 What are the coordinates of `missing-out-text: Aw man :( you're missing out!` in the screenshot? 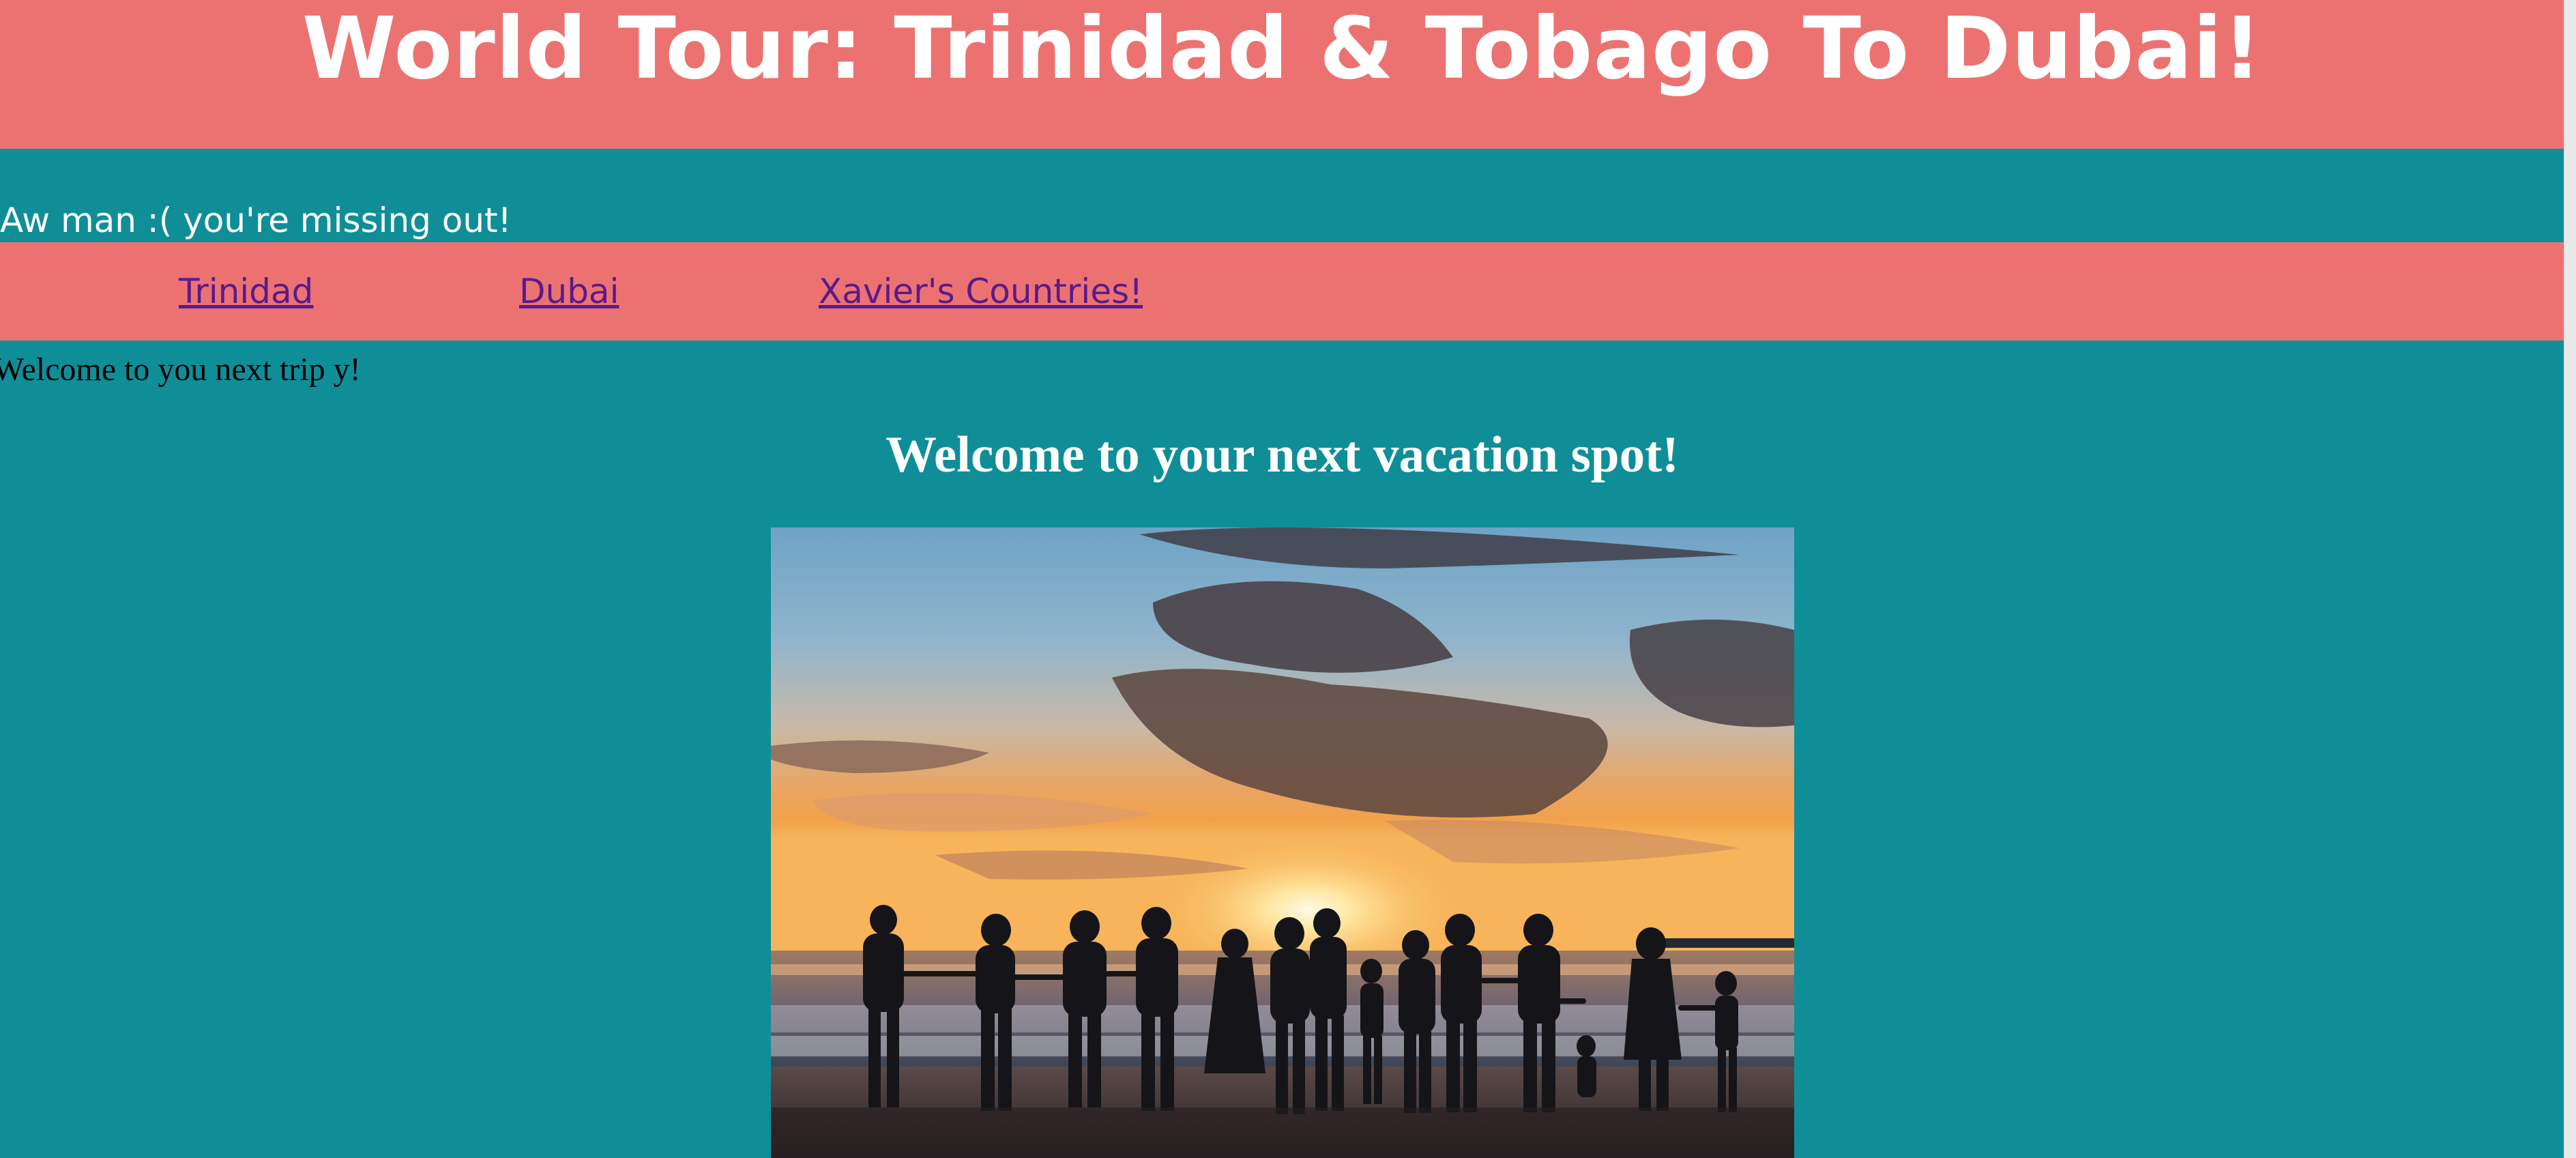 It's located at (256, 220).